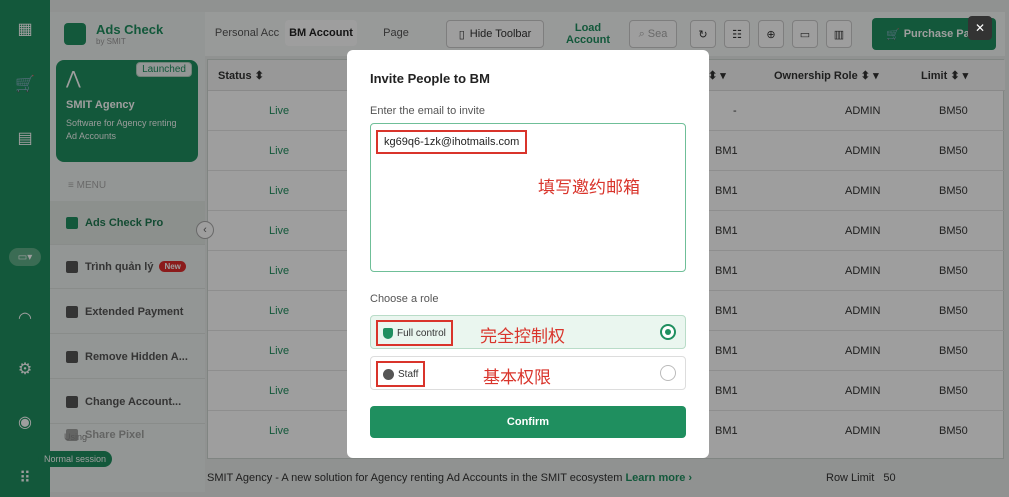 Image resolution: width=1009 pixels, height=497 pixels. I want to click on staff-label: Staff, so click(408, 374).